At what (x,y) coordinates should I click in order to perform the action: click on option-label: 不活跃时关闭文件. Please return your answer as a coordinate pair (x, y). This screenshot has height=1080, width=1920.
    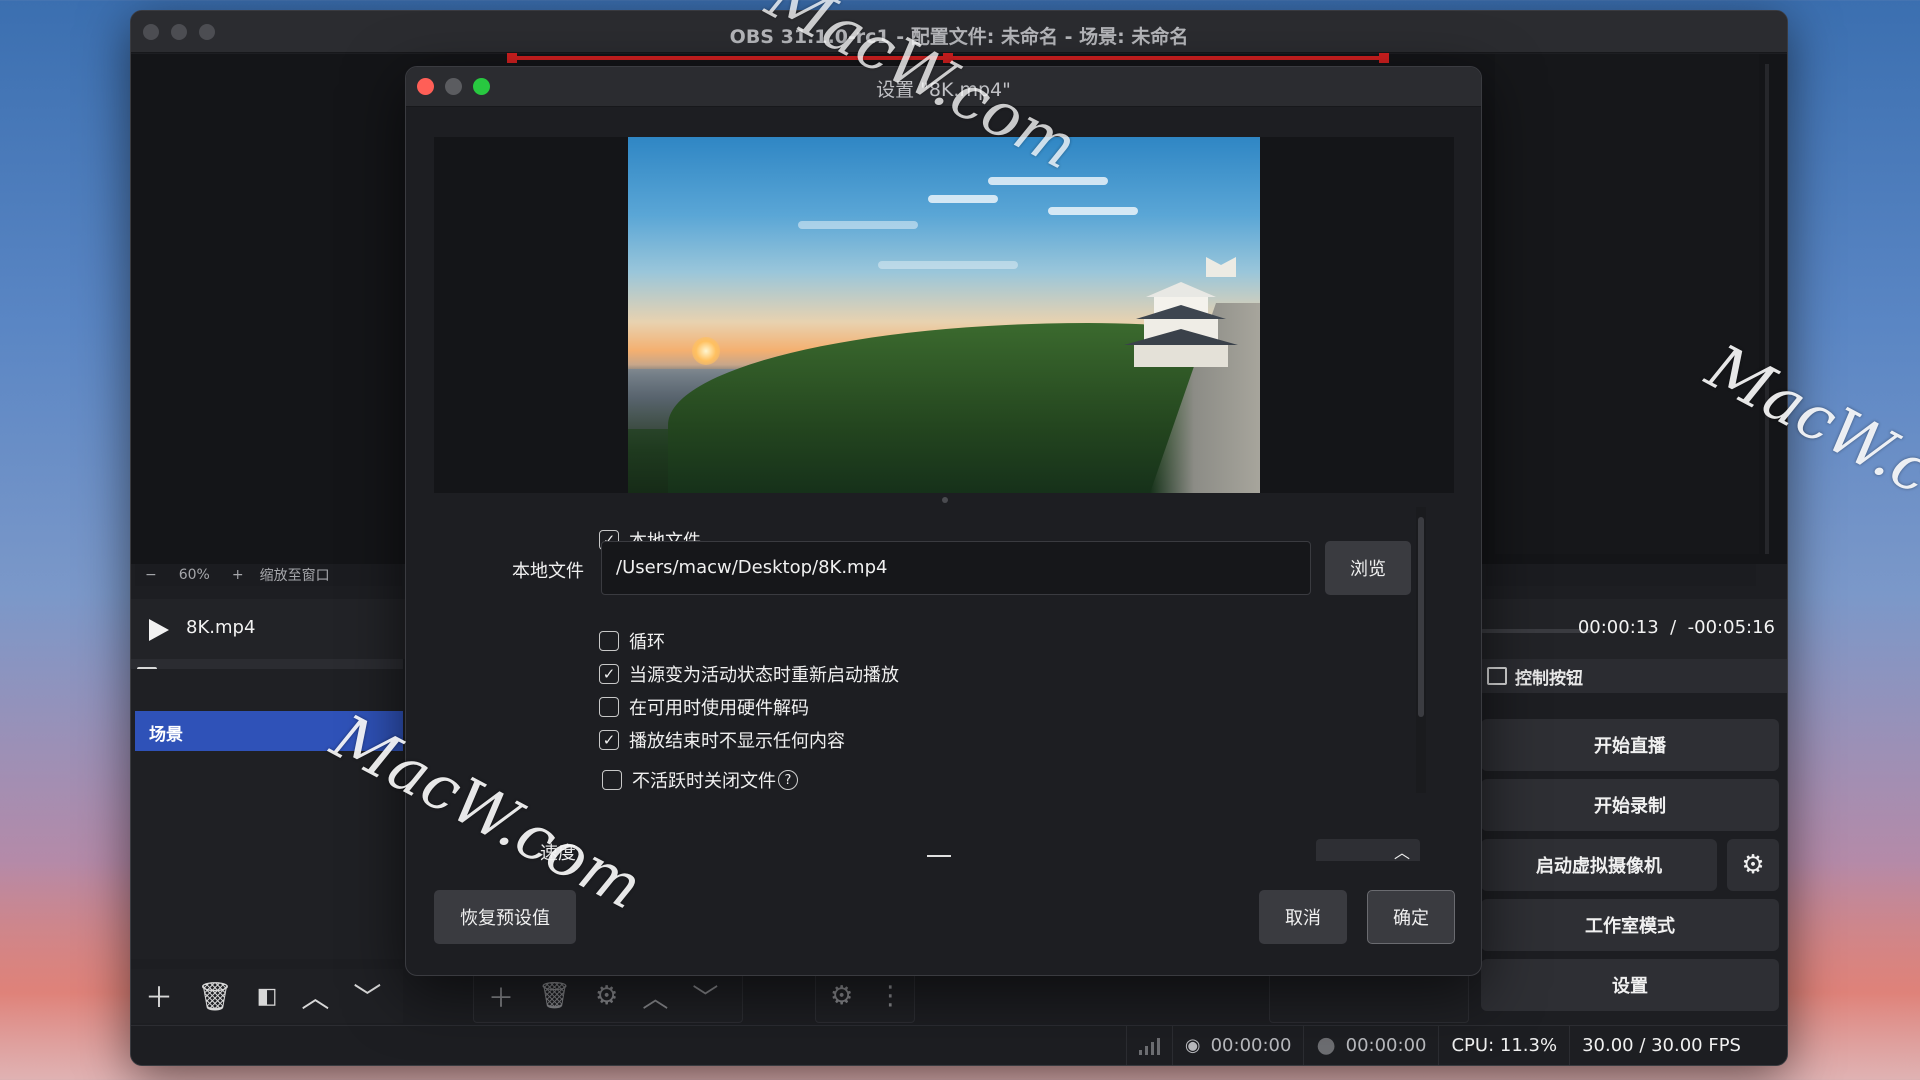
    Looking at the image, I should click on (704, 781).